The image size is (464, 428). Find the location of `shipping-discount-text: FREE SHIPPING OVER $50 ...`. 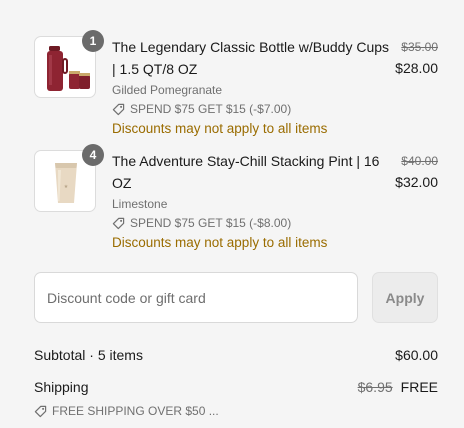

shipping-discount-text: FREE SHIPPING OVER $50 ... is located at coordinates (135, 411).